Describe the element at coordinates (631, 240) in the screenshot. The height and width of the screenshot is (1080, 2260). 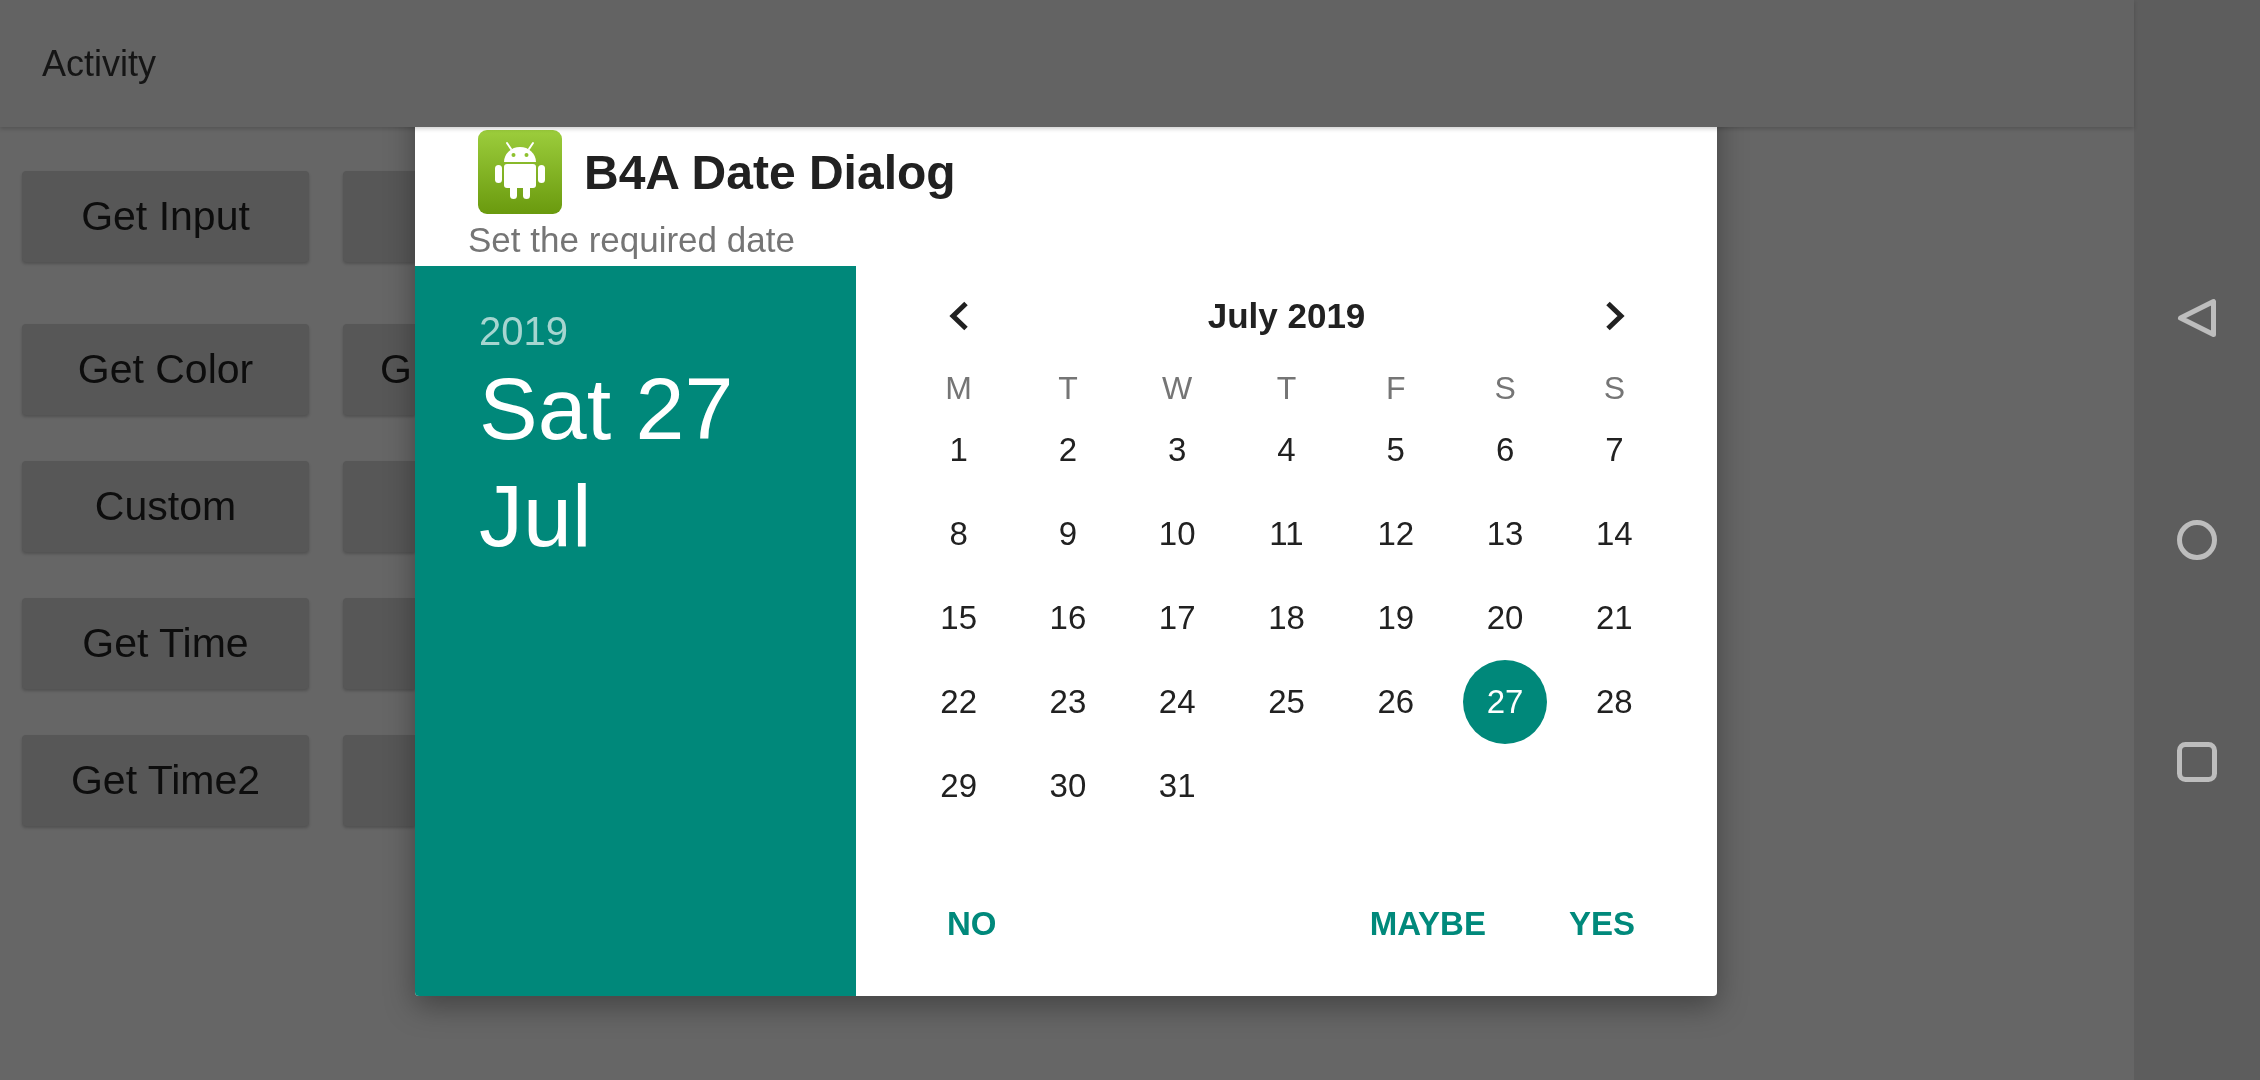
I see `dialog-subtitle: Set the required date` at that location.